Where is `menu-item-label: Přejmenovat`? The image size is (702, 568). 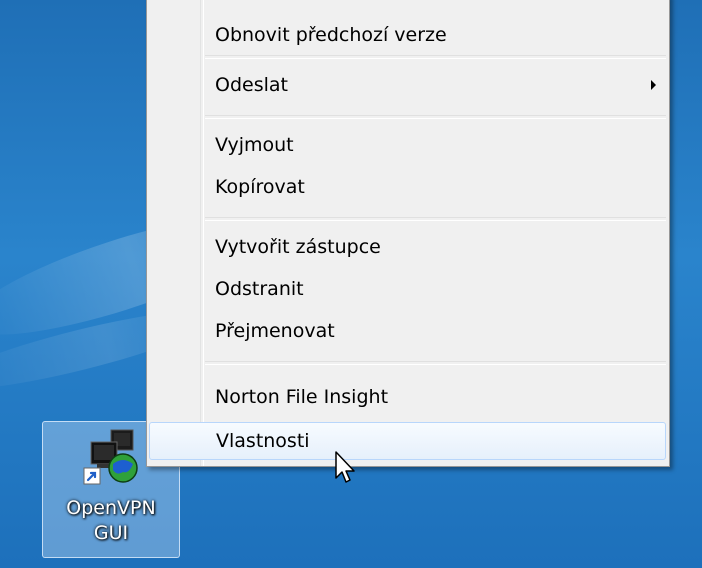 menu-item-label: Přejmenovat is located at coordinates (275, 331).